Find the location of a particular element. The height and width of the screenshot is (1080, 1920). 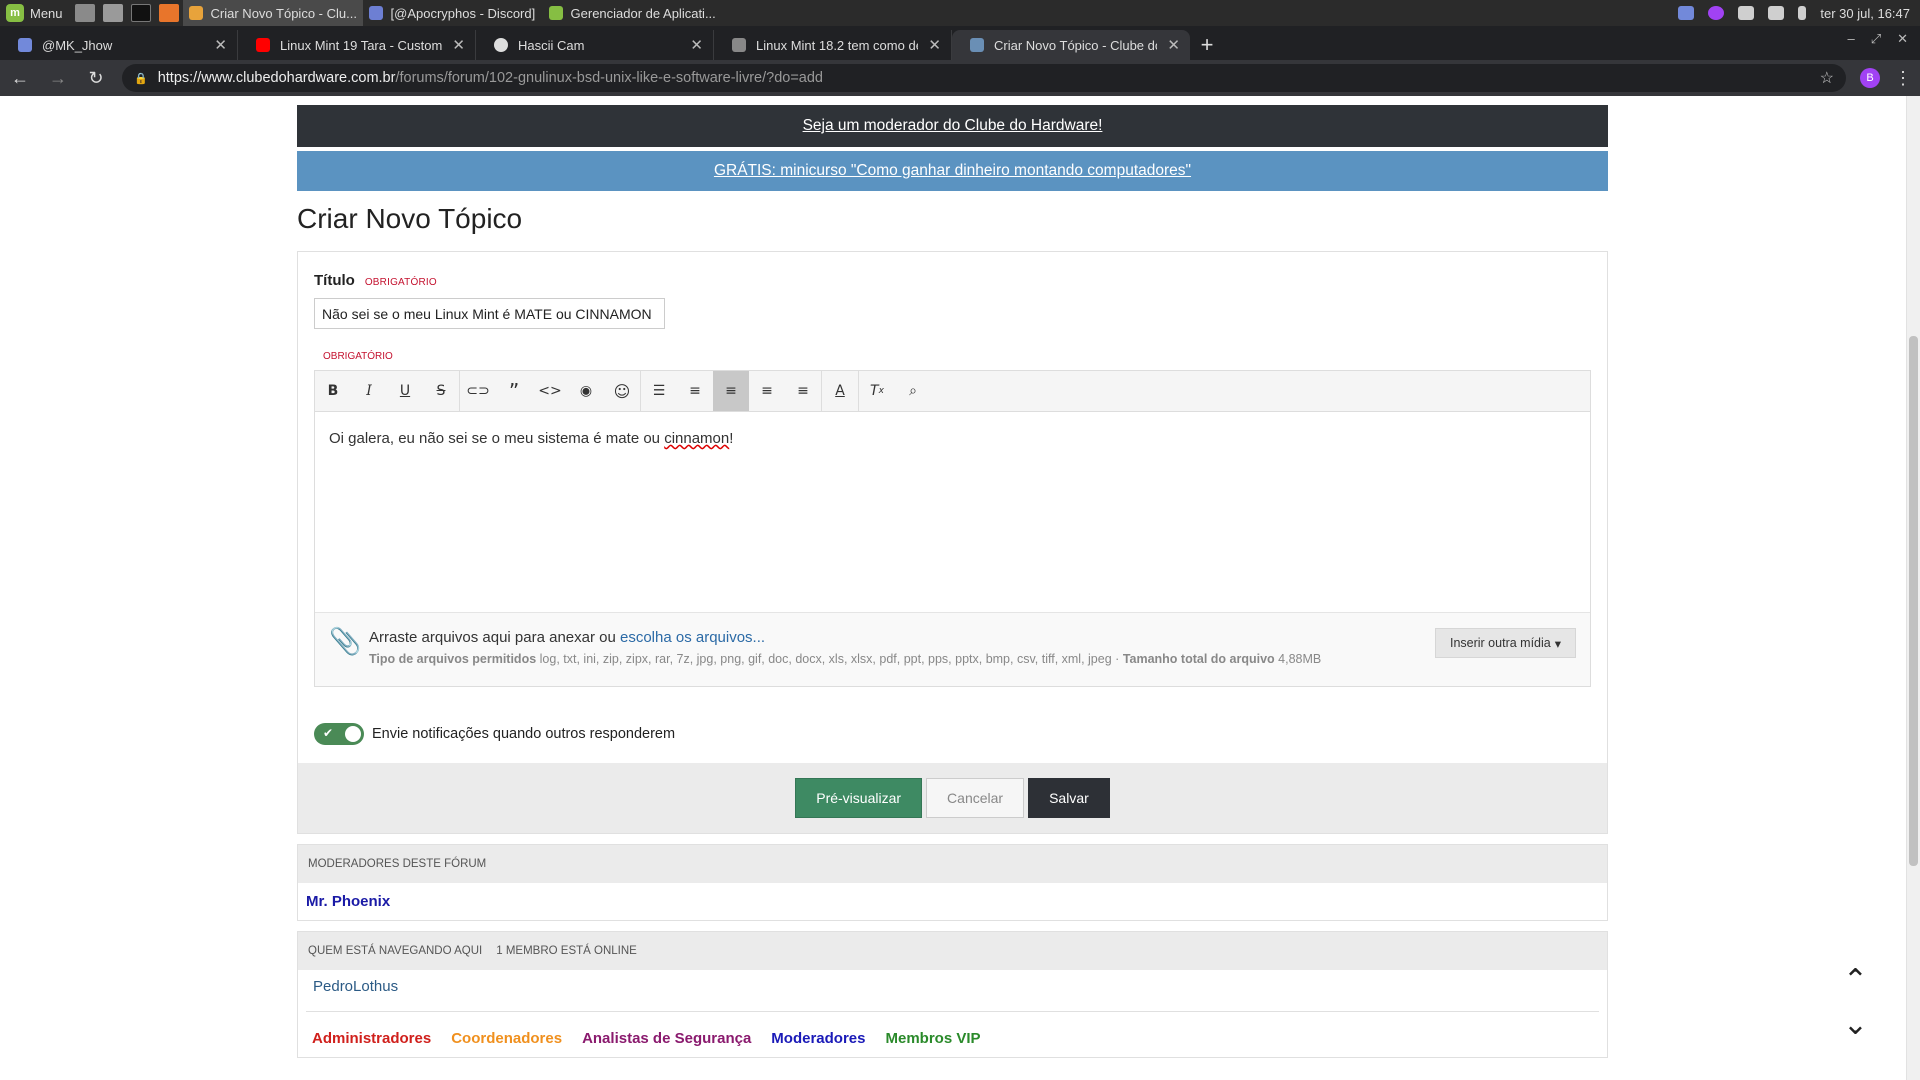

wifi-icon is located at coordinates (1746, 13).